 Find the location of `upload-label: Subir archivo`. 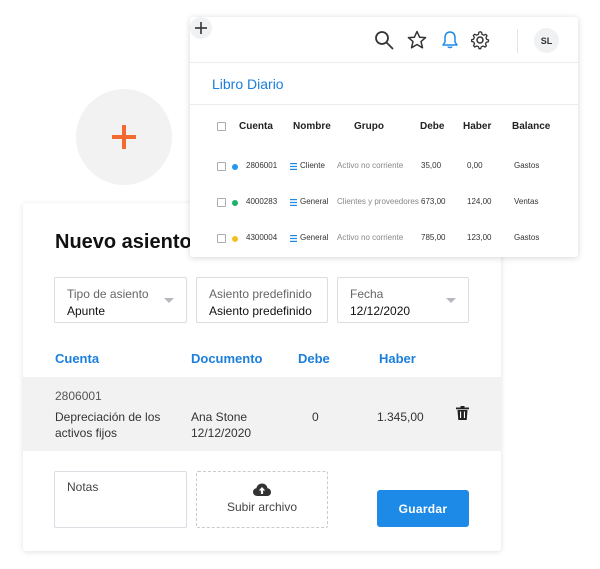

upload-label: Subir archivo is located at coordinates (262, 507).